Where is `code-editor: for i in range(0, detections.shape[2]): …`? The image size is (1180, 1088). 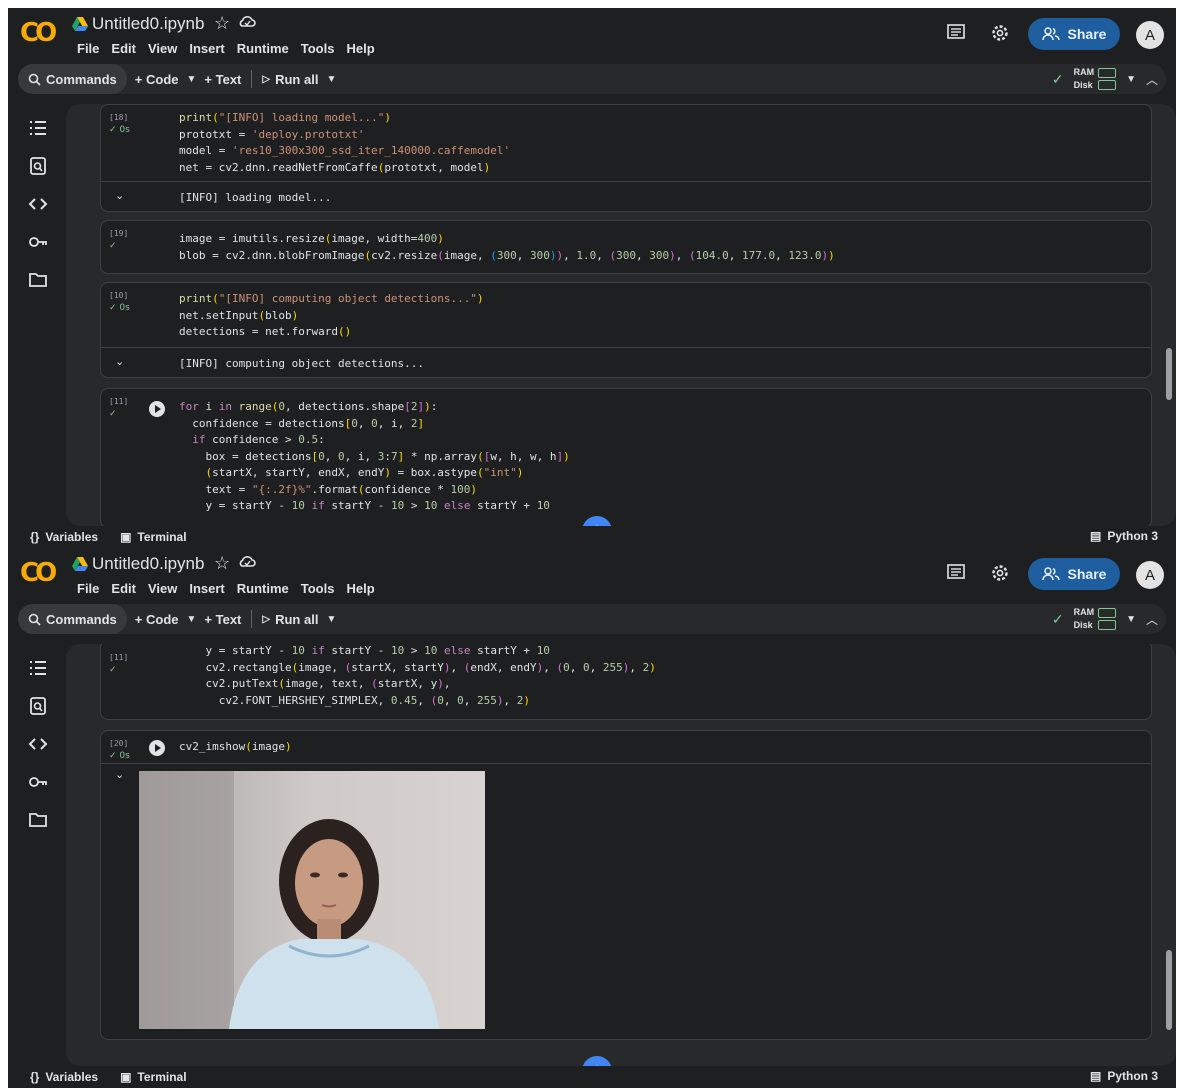 code-editor: for i in range(0, detections.shape[2]): … is located at coordinates (374, 457).